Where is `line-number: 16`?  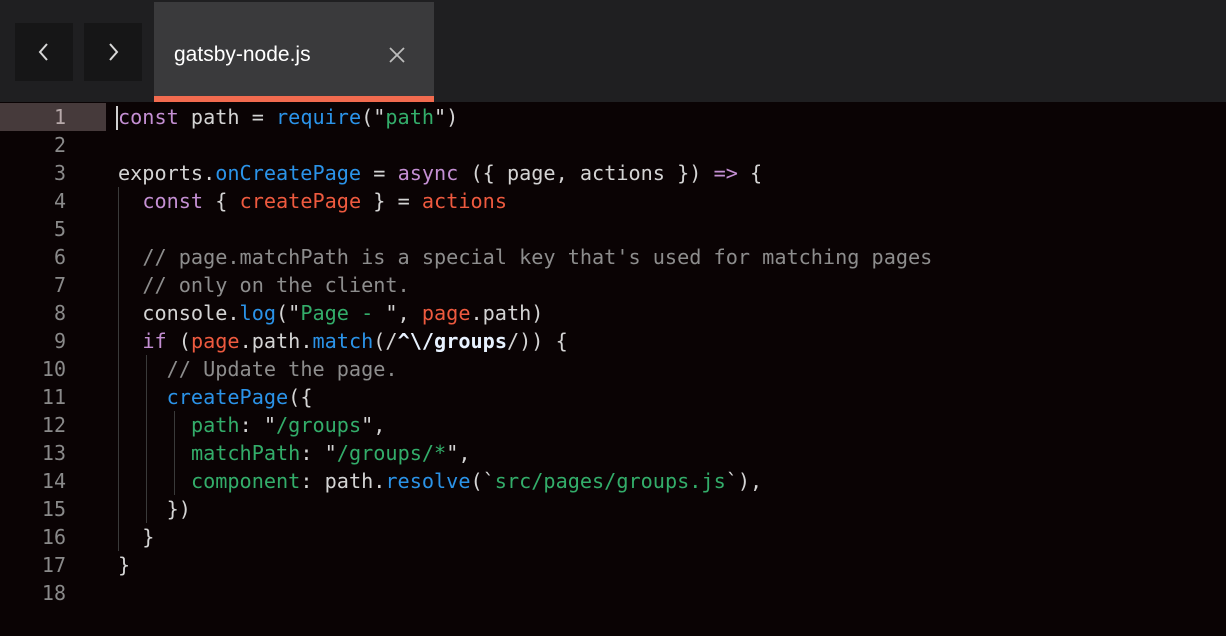
line-number: 16 is located at coordinates (53, 537).